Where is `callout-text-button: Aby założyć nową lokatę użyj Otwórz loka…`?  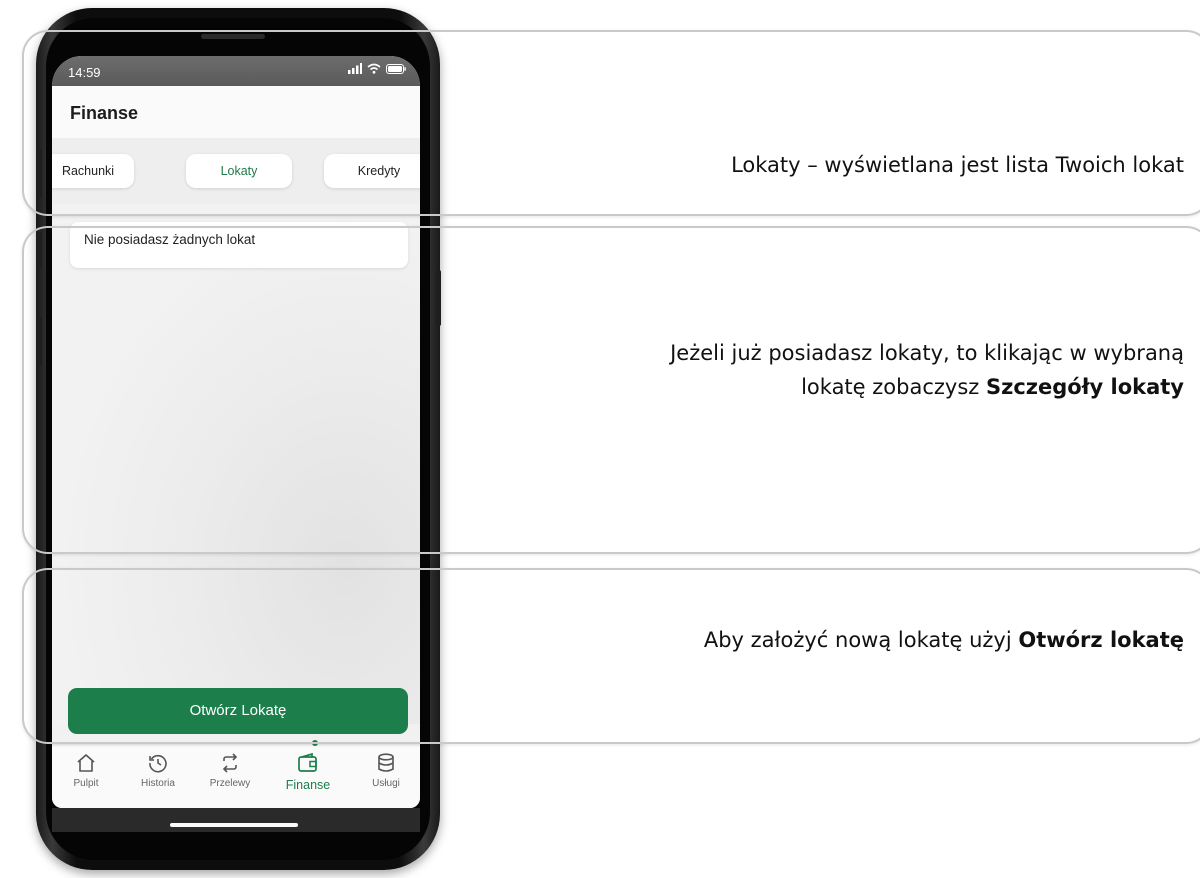
callout-text-button: Aby założyć nową lokatę użyj Otwórz loka… is located at coordinates (944, 640).